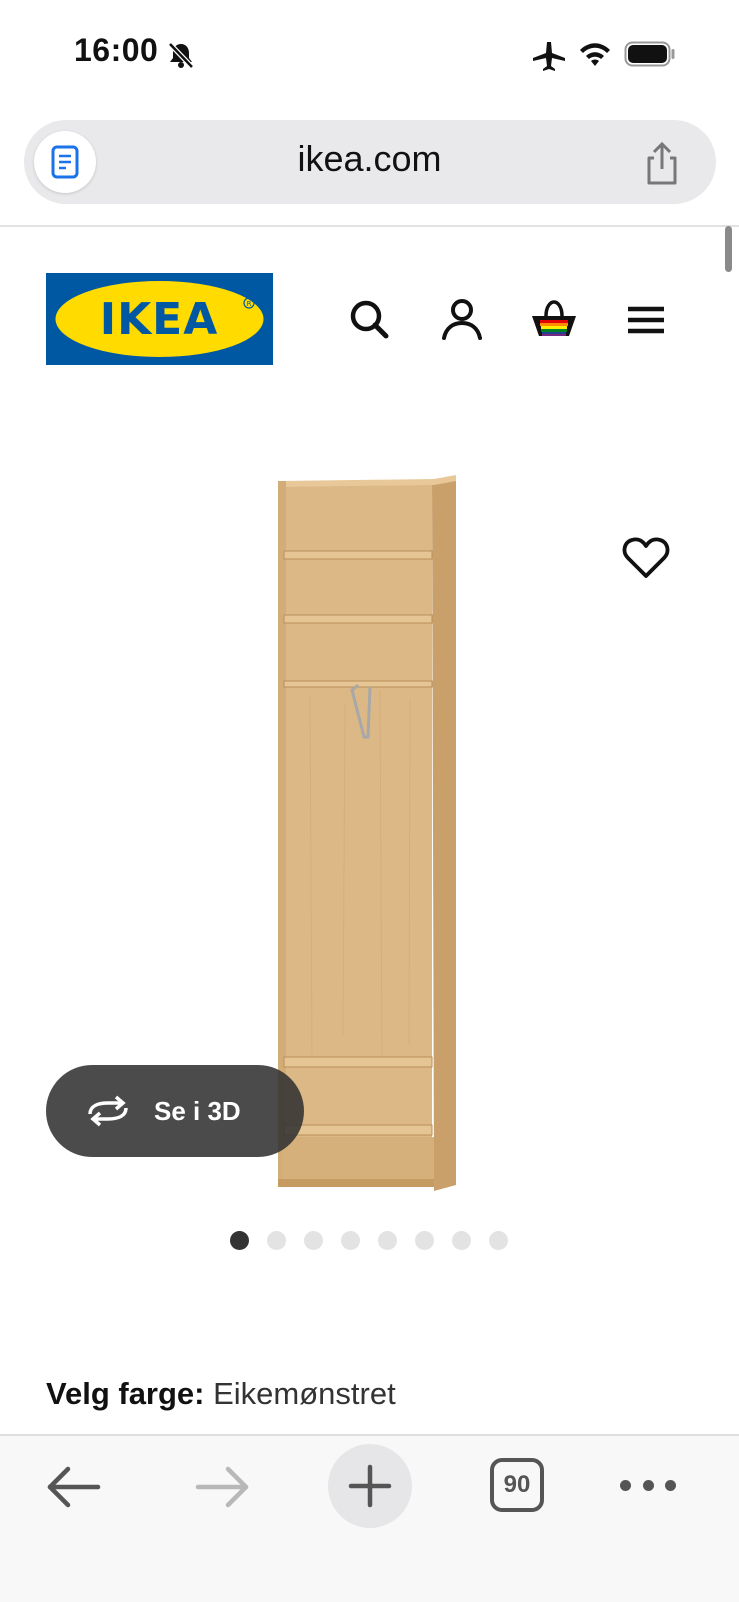  I want to click on share-icon, so click(662, 163).